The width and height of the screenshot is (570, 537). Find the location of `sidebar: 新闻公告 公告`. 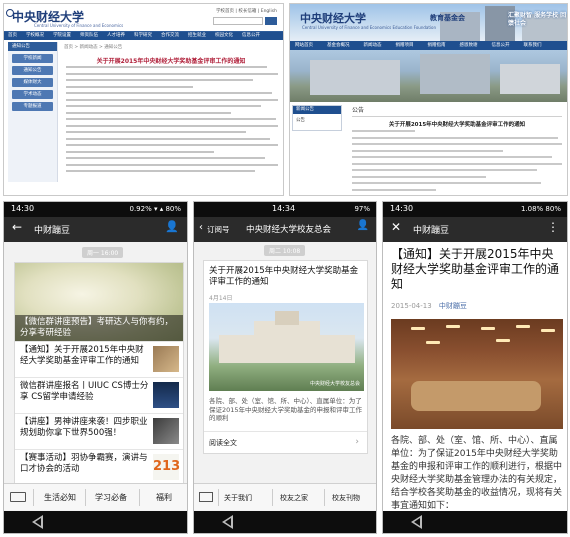

sidebar: 新闻公告 公告 is located at coordinates (317, 118).